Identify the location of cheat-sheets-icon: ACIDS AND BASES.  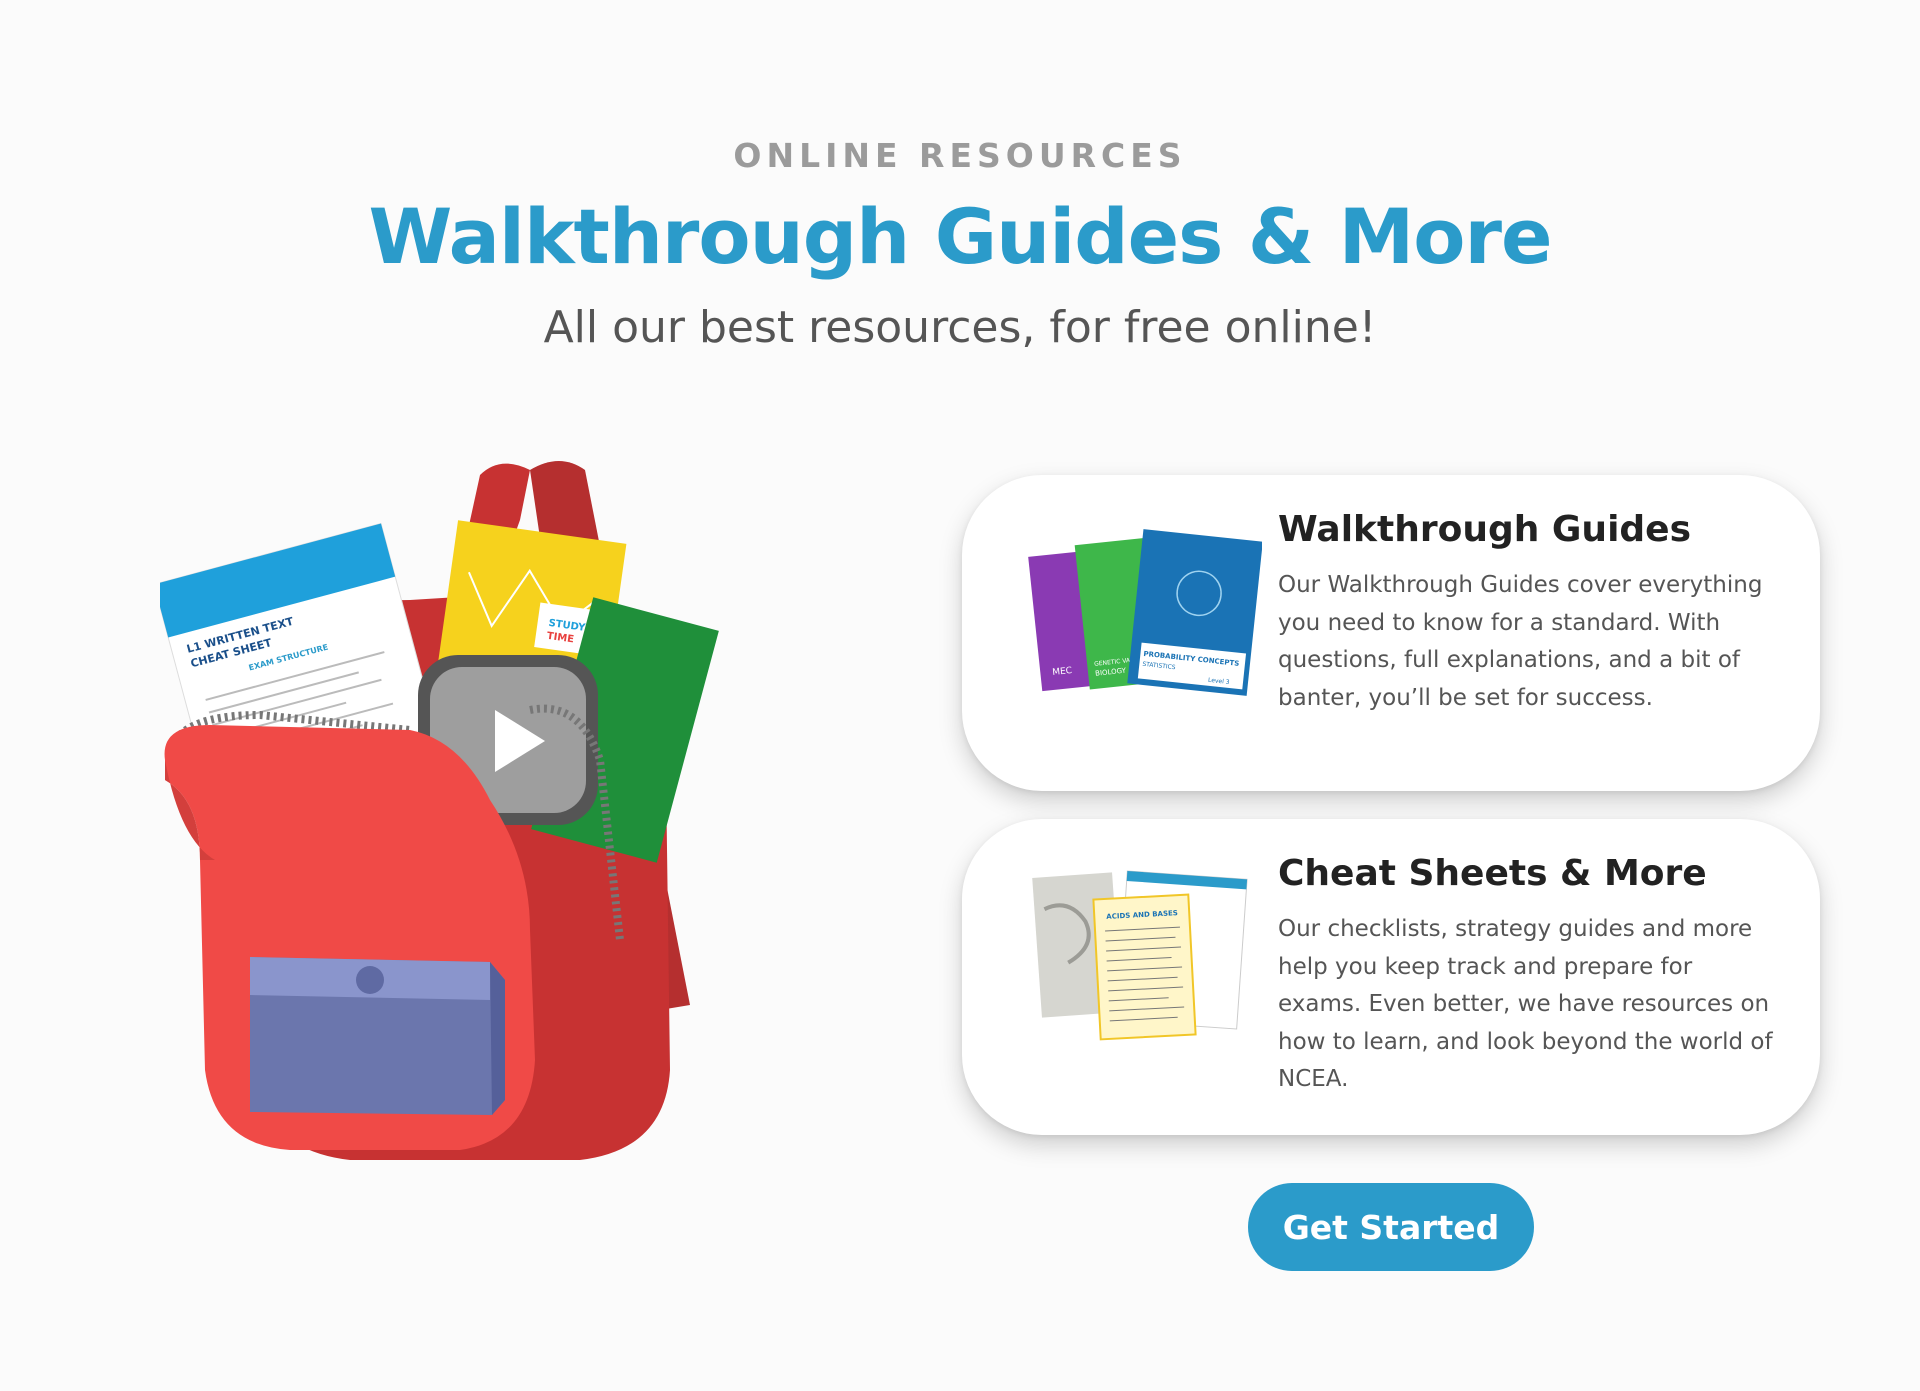
(1140, 955).